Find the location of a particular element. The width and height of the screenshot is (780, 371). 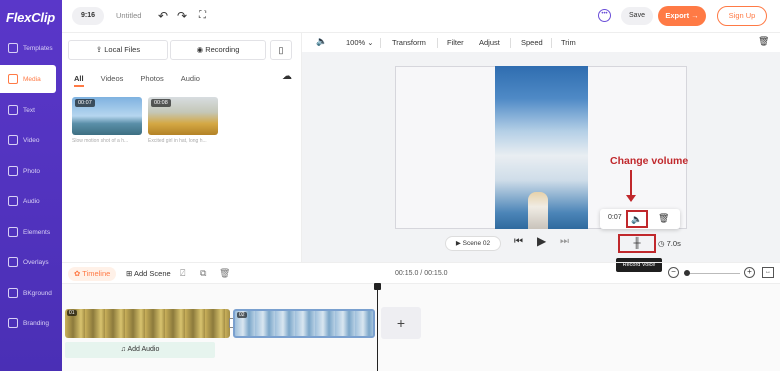

cloud-off-icon: ☁ is located at coordinates (287, 76).